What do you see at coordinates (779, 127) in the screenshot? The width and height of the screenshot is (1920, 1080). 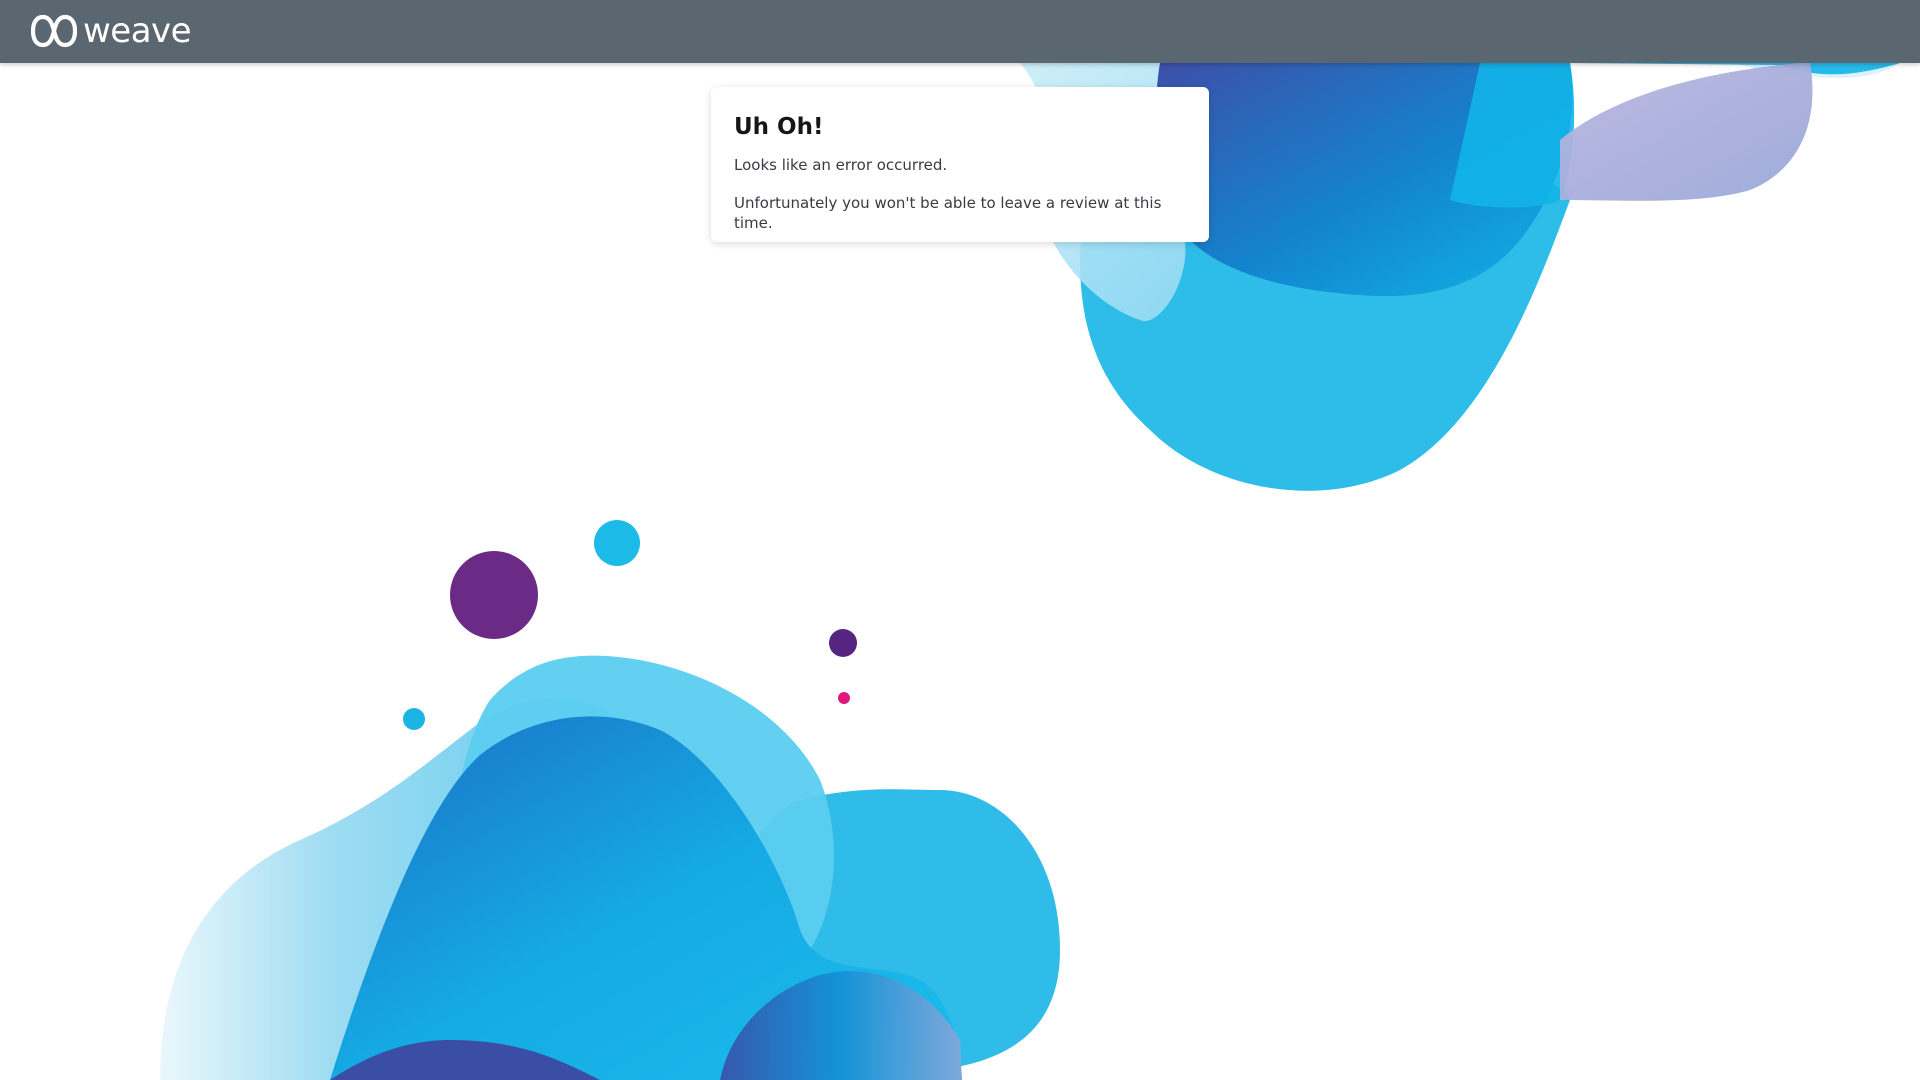 I see `error-title: Uh Oh!` at bounding box center [779, 127].